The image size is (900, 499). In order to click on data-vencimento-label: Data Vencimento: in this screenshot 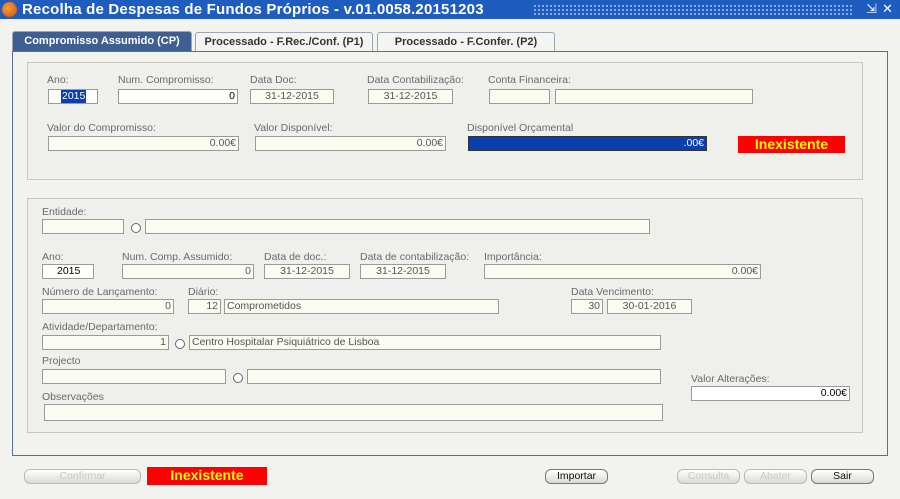, I will do `click(612, 292)`.